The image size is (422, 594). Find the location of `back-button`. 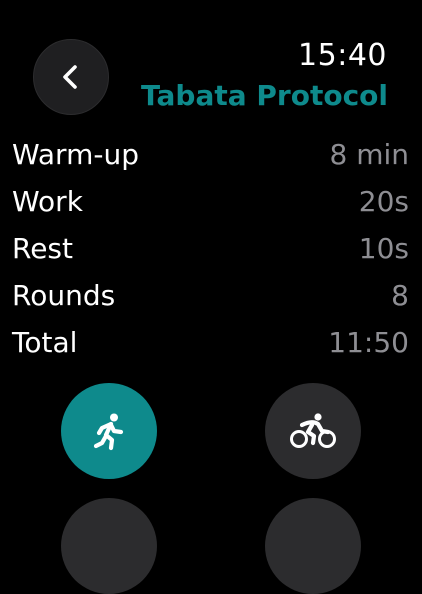

back-button is located at coordinates (71, 77).